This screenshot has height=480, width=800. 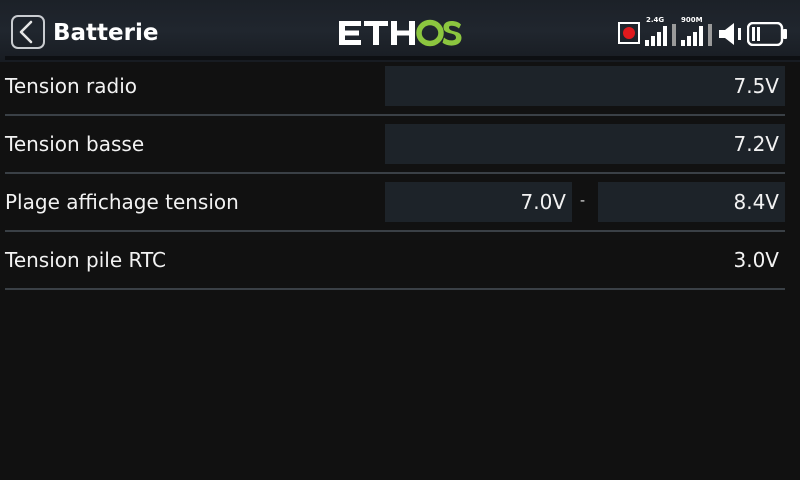 I want to click on back-button, so click(x=28, y=32).